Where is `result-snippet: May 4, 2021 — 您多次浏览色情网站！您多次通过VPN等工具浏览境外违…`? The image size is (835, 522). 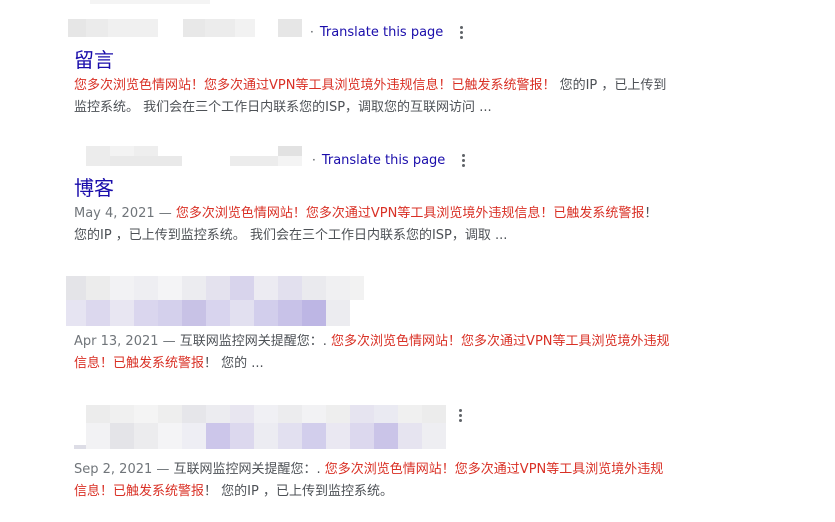
result-snippet: May 4, 2021 — 您多次浏览色情网站！您多次通过VPN等工具浏览境外违… is located at coordinates (374, 225).